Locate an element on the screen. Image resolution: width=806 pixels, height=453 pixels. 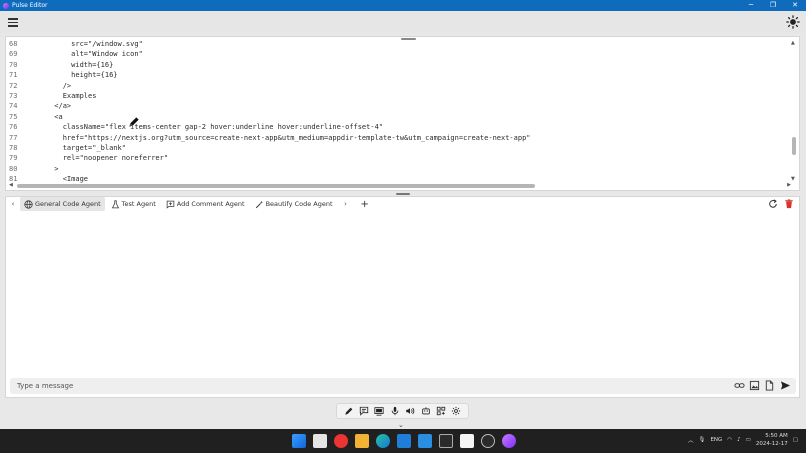
vertical-scrollbar: ▲ ▼ is located at coordinates (794, 113).